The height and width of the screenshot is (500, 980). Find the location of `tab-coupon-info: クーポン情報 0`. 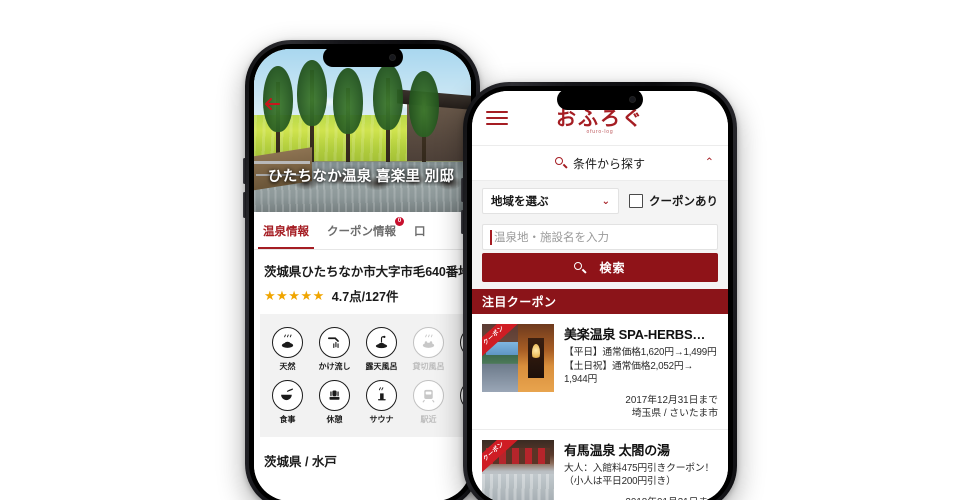

tab-coupon-info: クーポン情報 0 is located at coordinates (361, 230).